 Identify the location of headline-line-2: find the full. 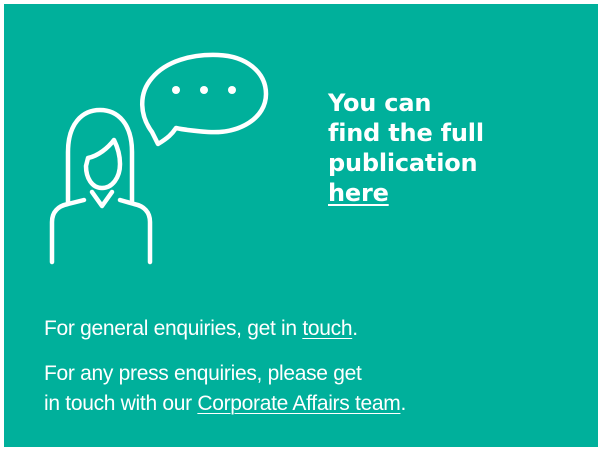
(406, 133).